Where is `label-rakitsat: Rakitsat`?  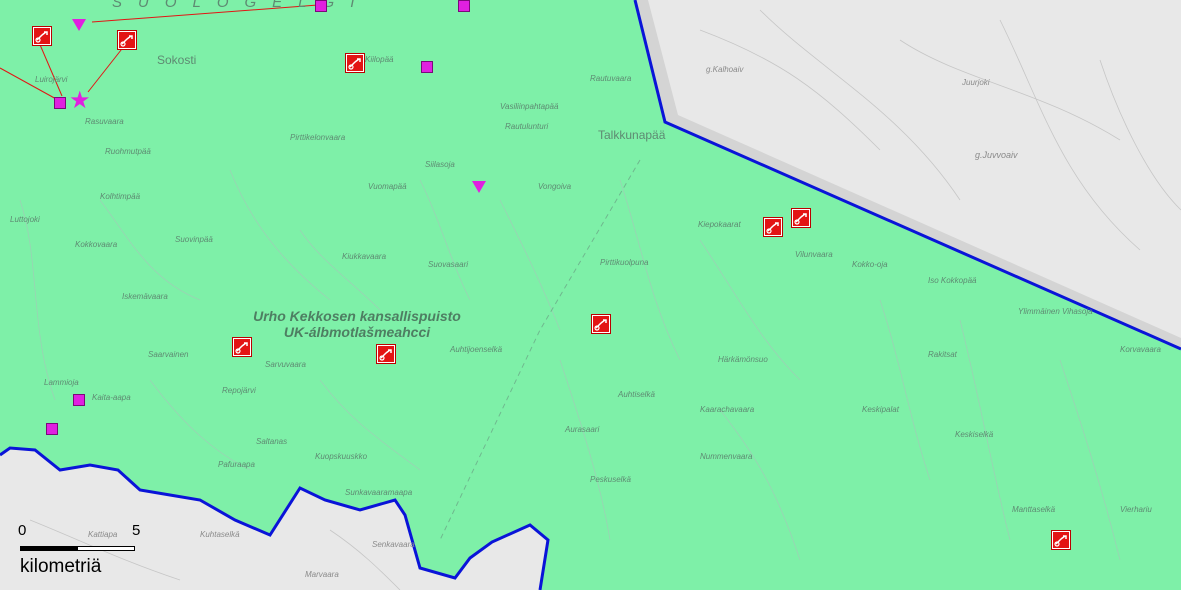 label-rakitsat: Rakitsat is located at coordinates (942, 354).